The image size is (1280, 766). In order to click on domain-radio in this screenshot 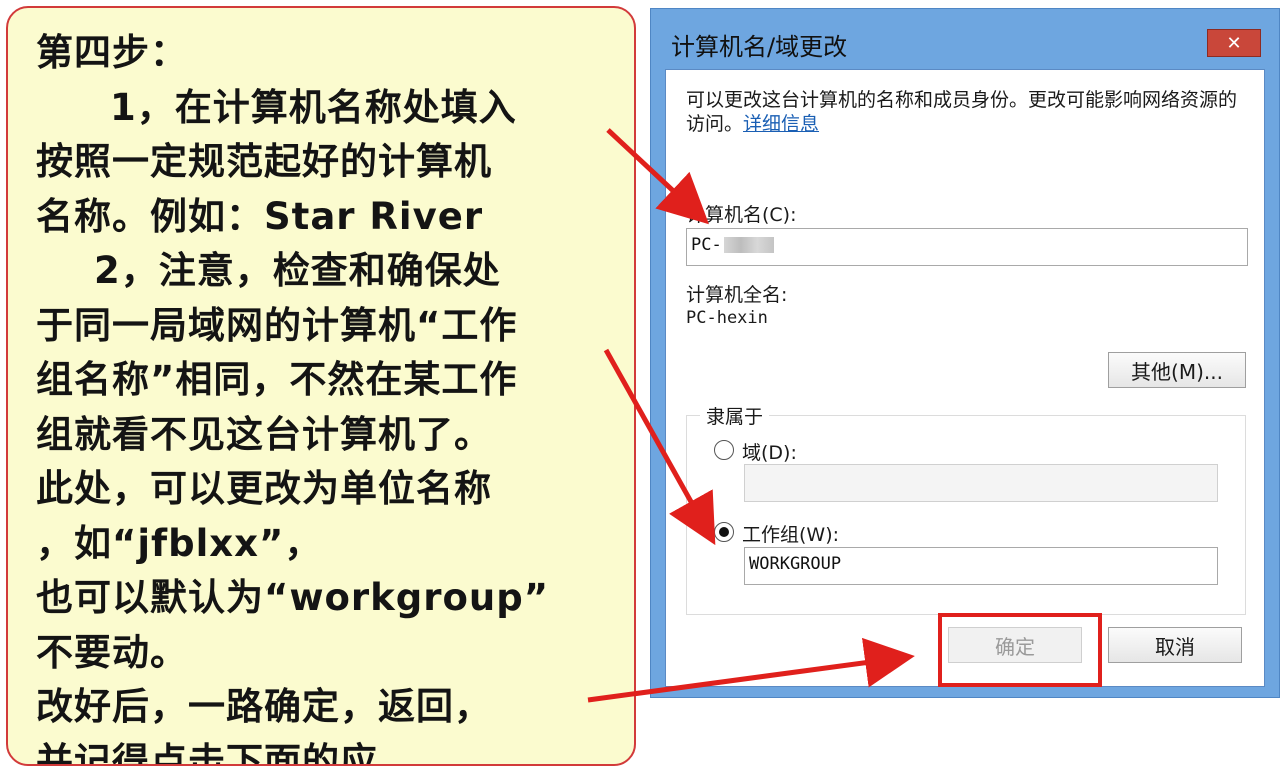, I will do `click(724, 450)`.